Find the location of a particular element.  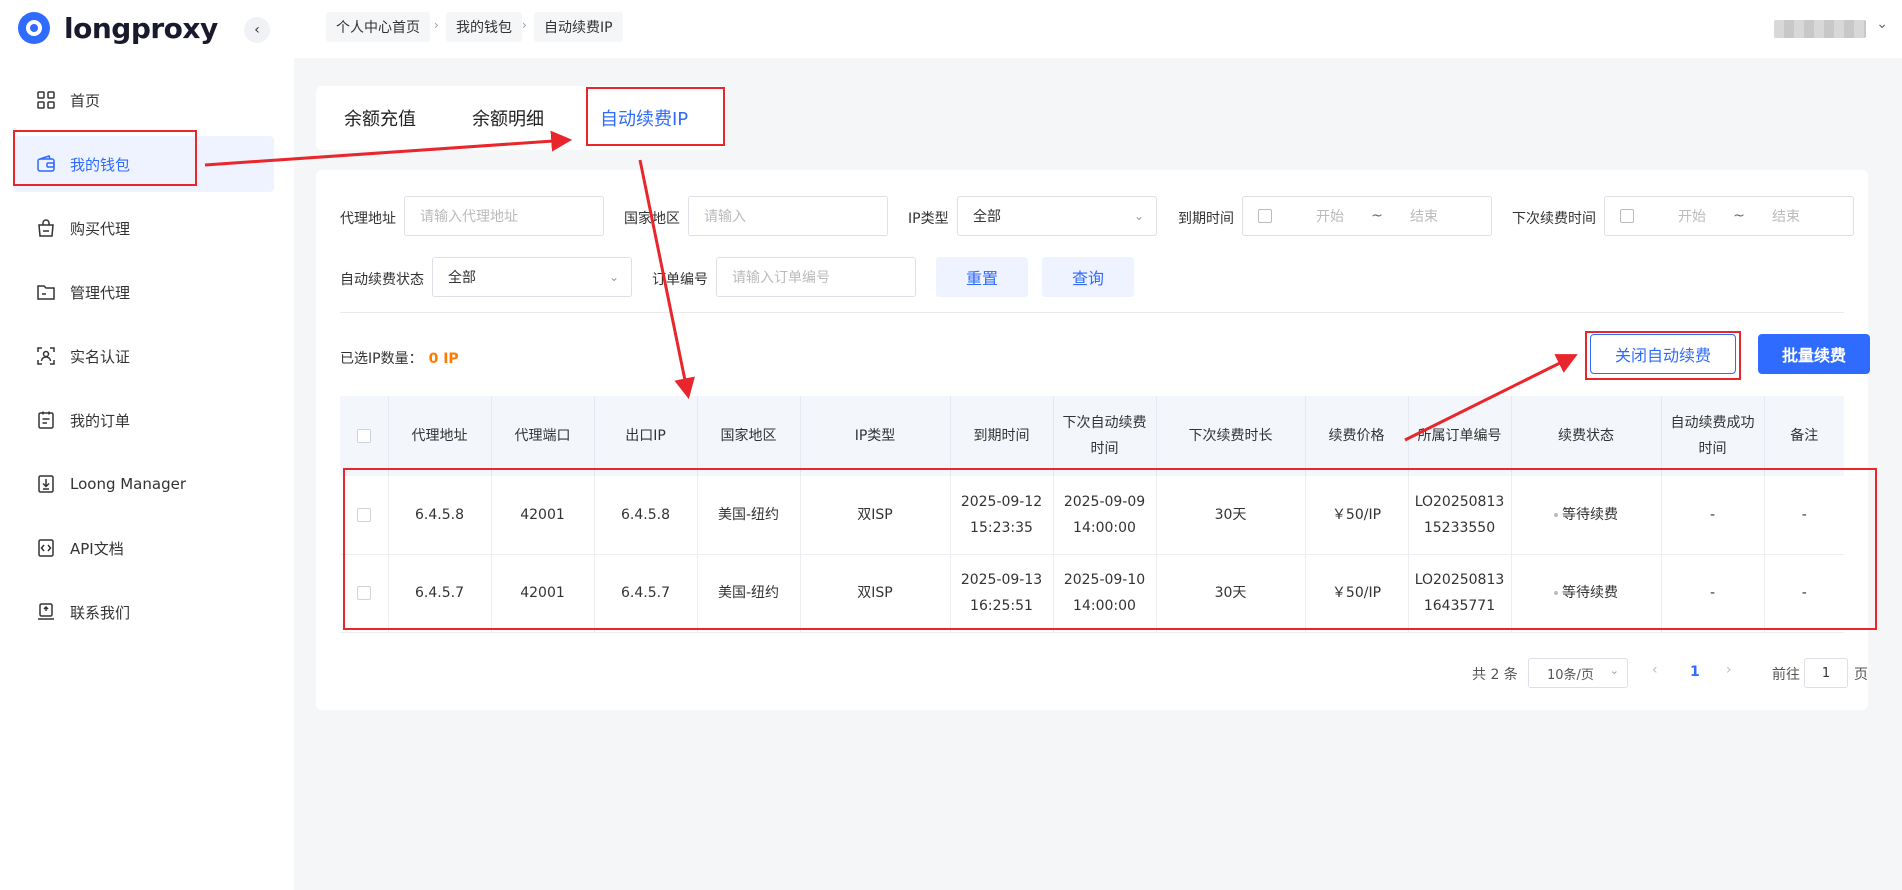

cell-remark: - is located at coordinates (1804, 593).